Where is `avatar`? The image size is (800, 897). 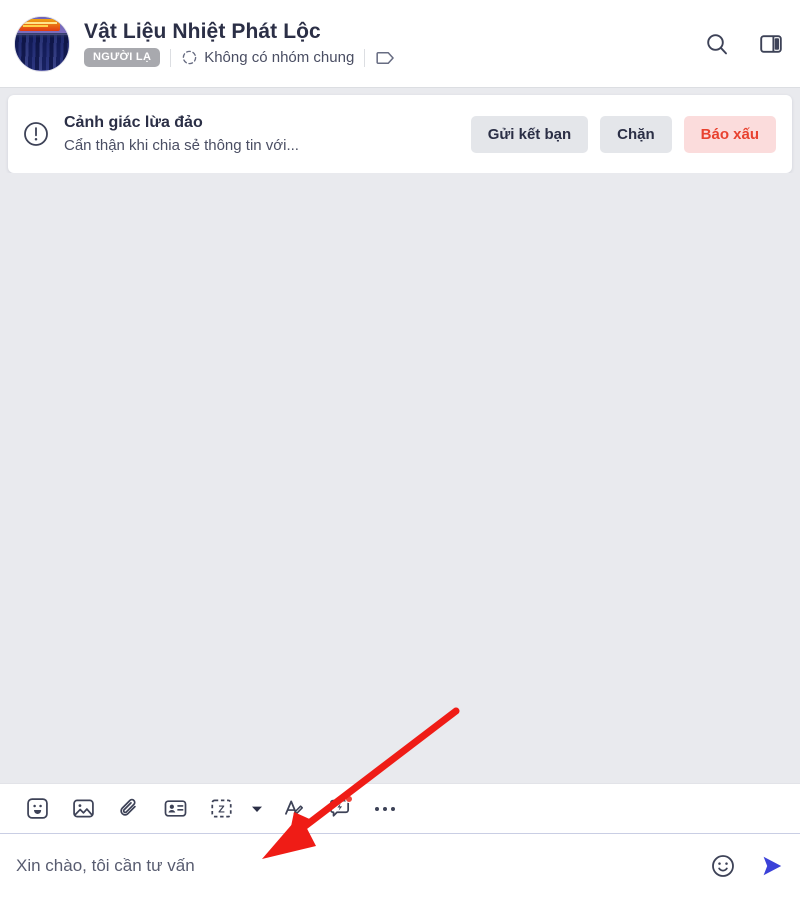
avatar is located at coordinates (42, 43).